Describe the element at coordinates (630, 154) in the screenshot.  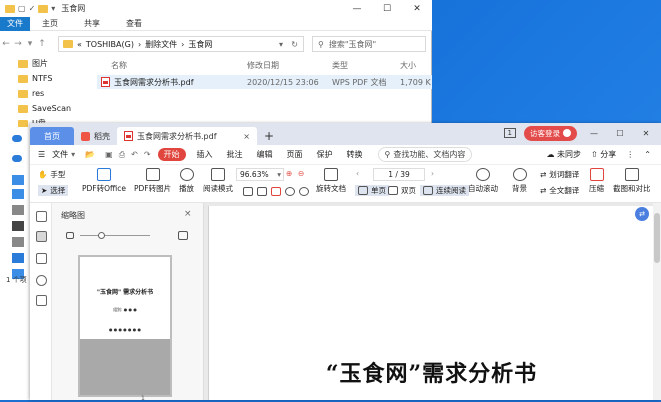
I see `more-icon: ⋮` at that location.